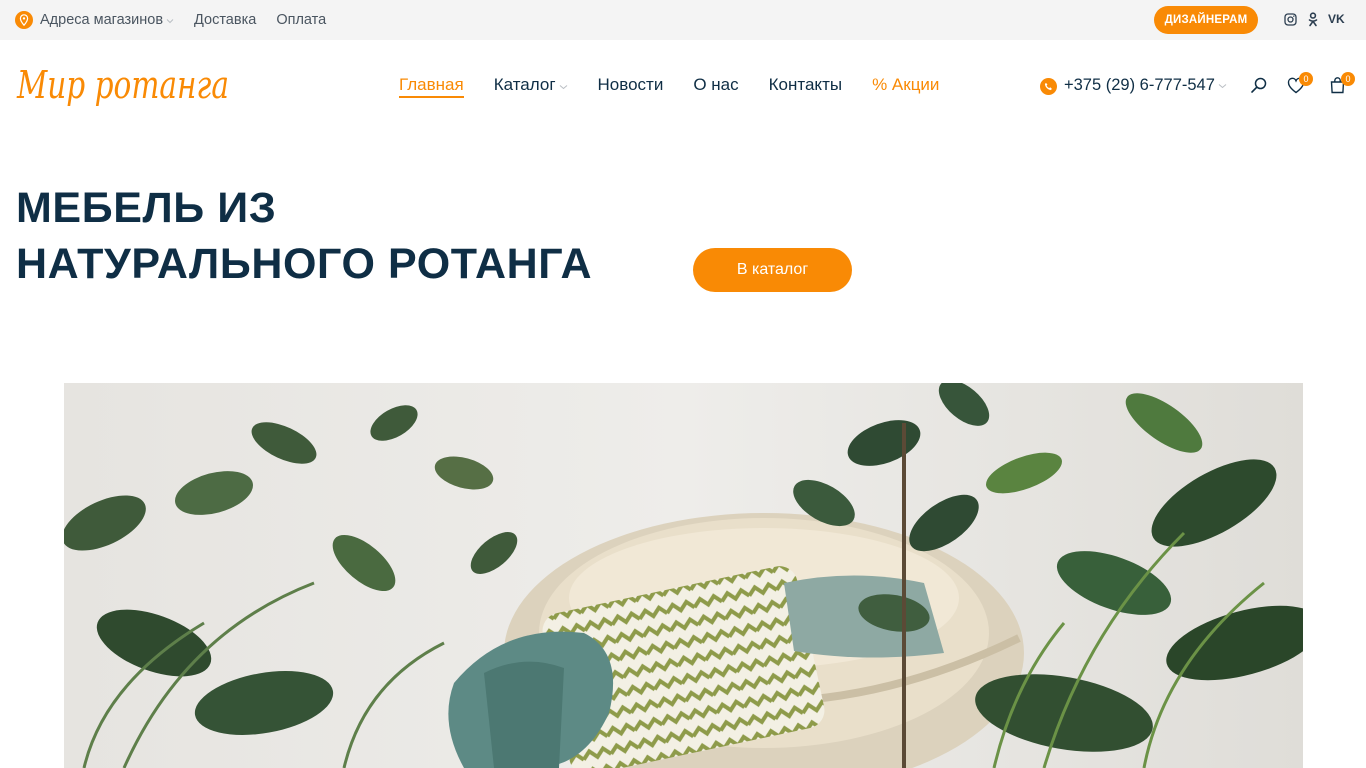 The width and height of the screenshot is (1366, 768). Describe the element at coordinates (1206, 20) in the screenshot. I see `designers-button: ДИЗАЙНЕРАМ` at that location.